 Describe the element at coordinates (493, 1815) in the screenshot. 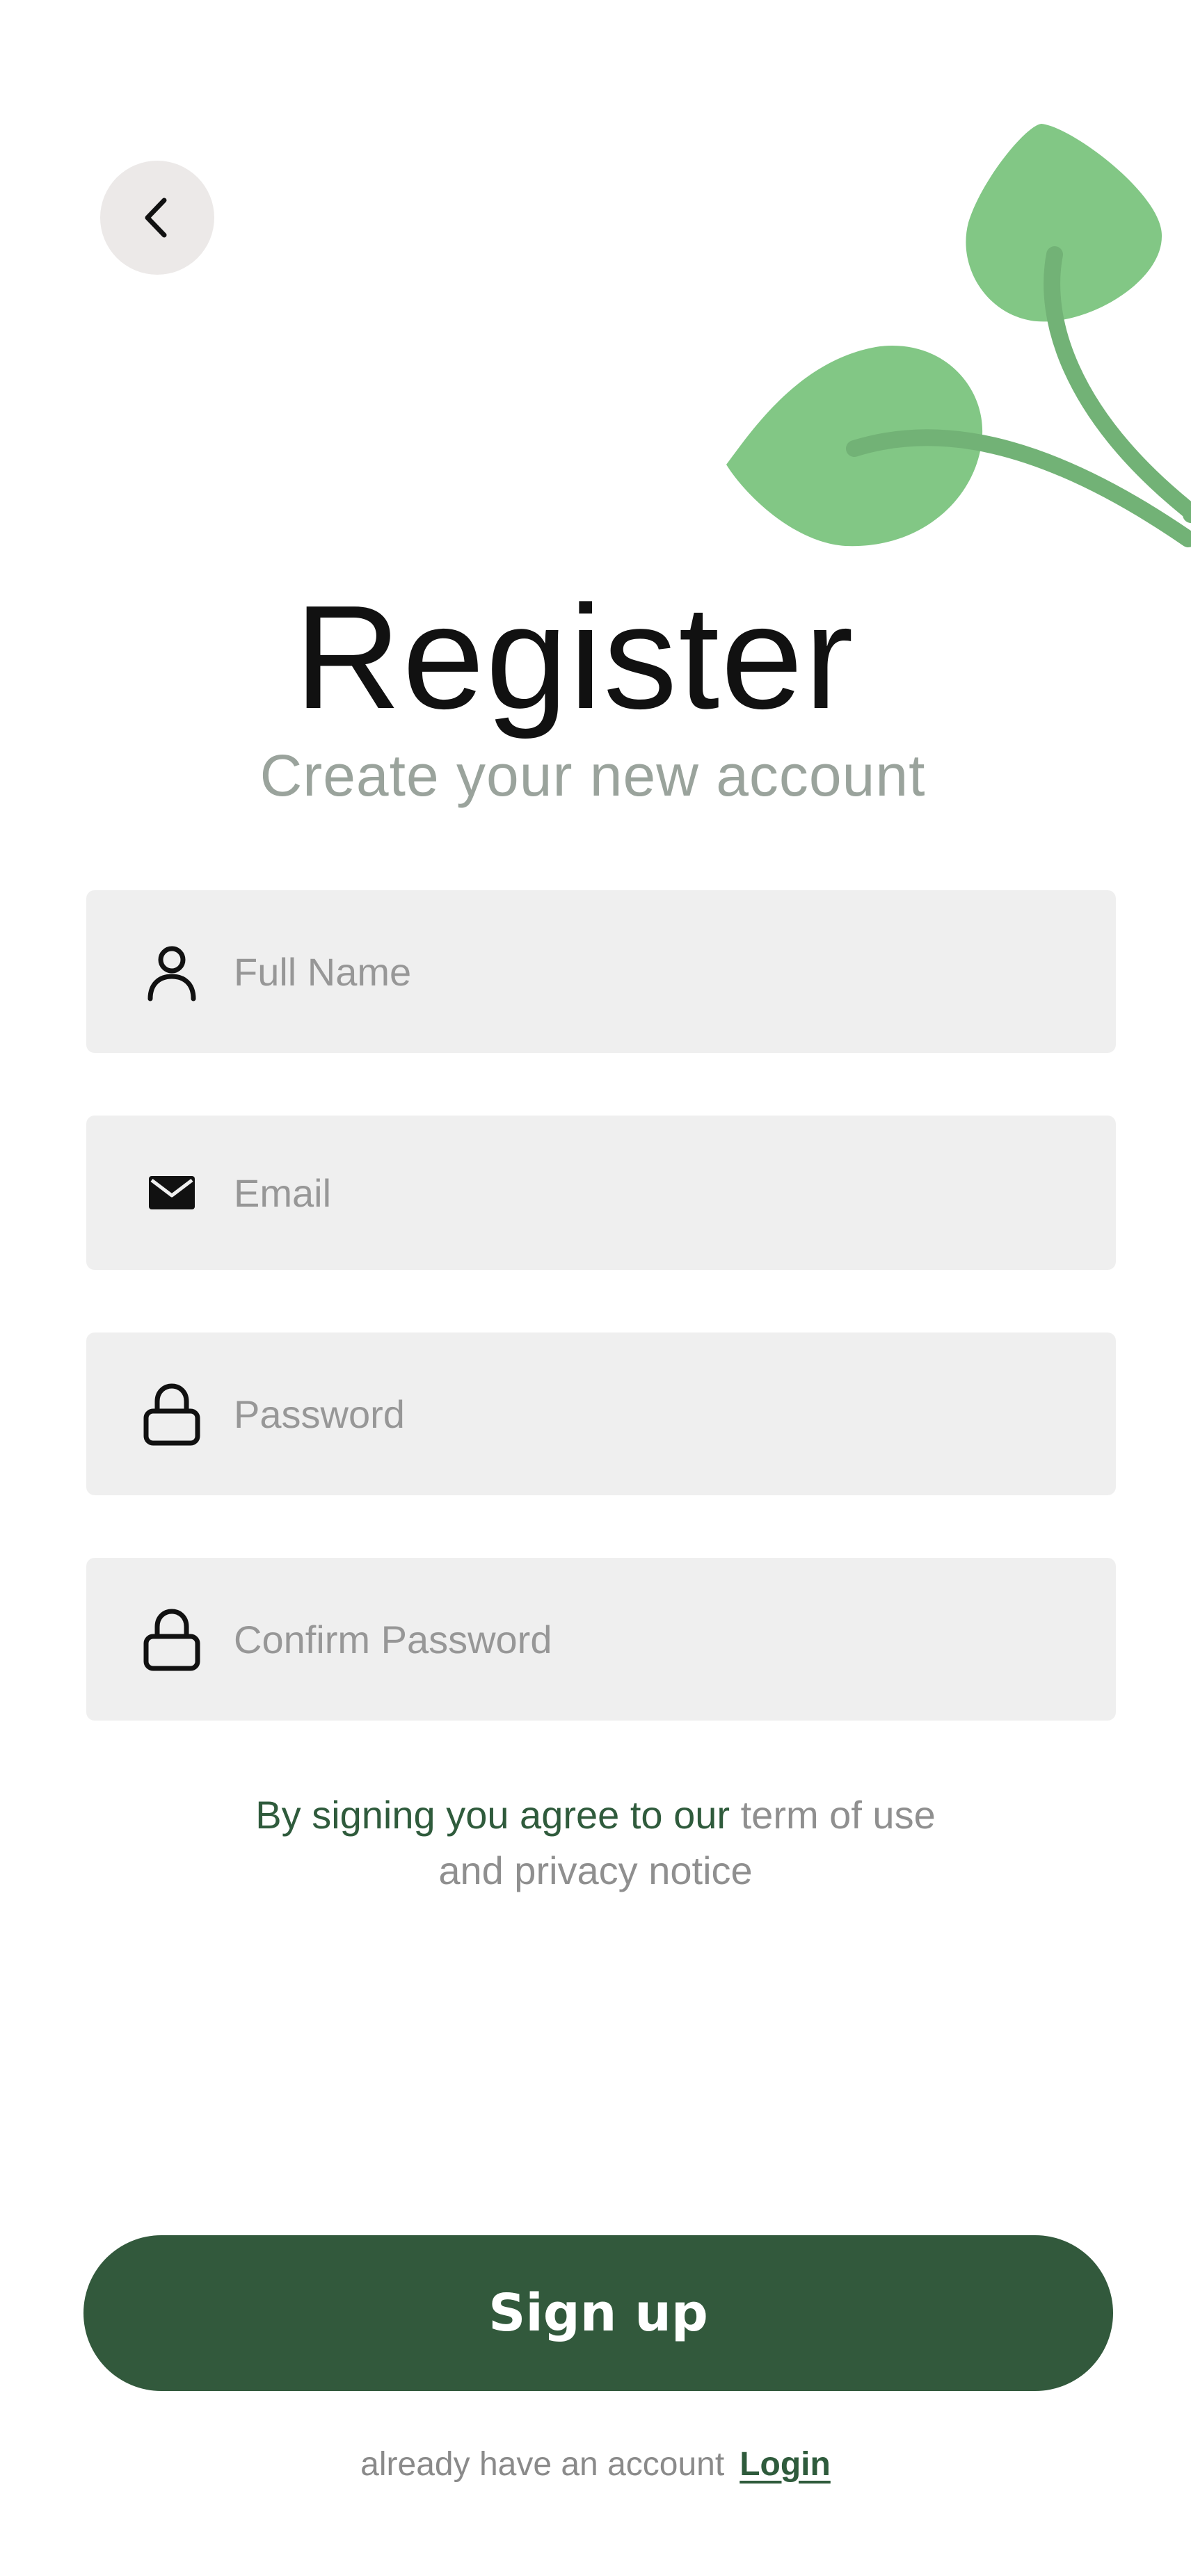

I see `terms-lead-text: By signing you agree to our` at that location.